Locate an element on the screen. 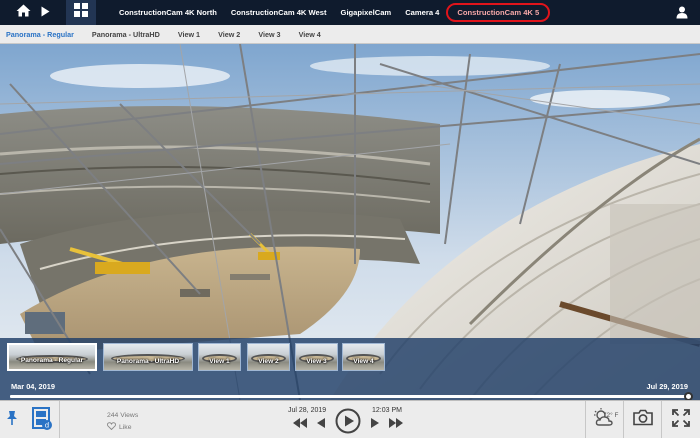 This screenshot has height=438, width=700. camera-icon is located at coordinates (643, 420).